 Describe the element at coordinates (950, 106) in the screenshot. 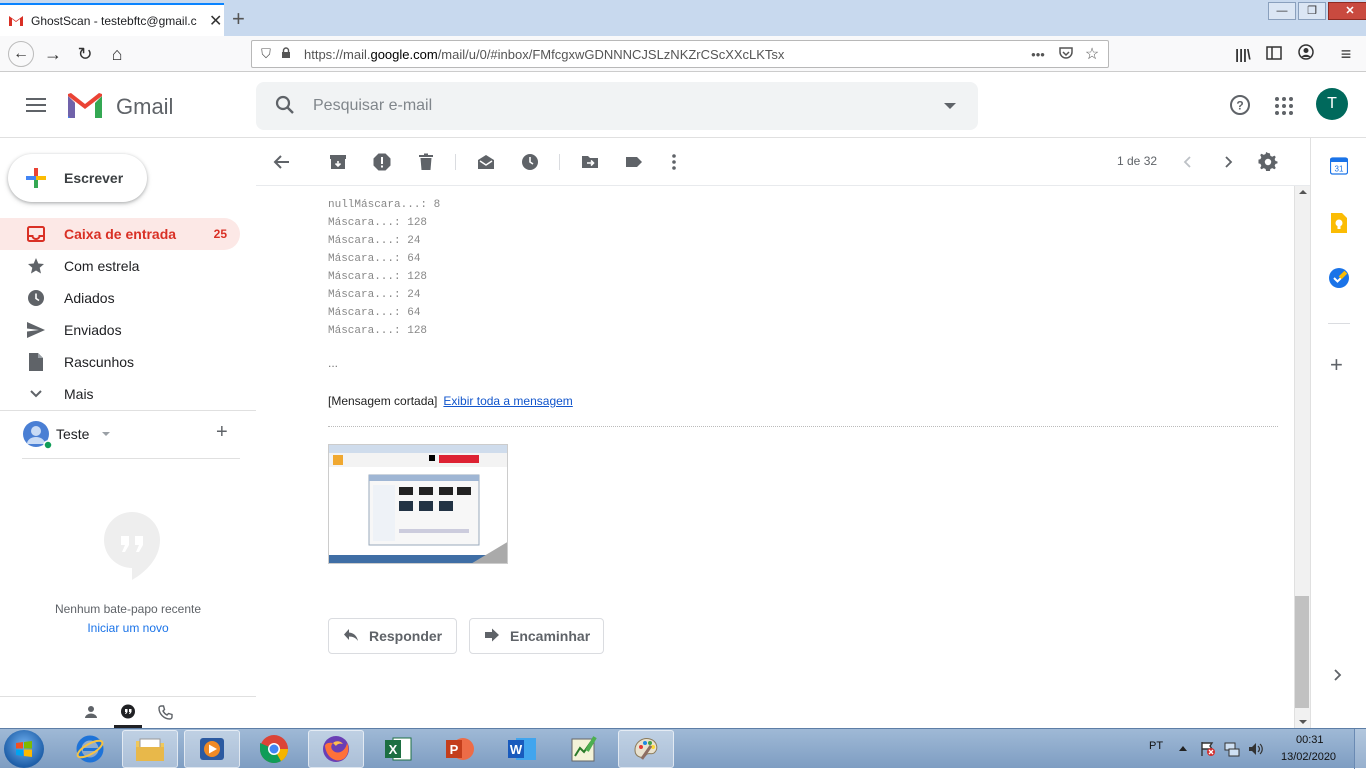

I see `search-options-icon` at that location.